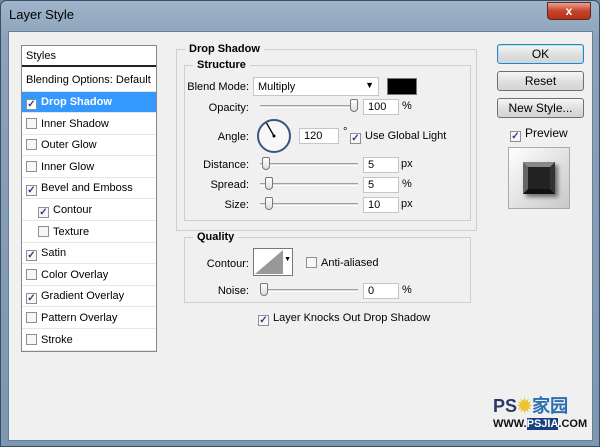  What do you see at coordinates (83, 296) in the screenshot?
I see `style-item-label: Gradient Overlay` at bounding box center [83, 296].